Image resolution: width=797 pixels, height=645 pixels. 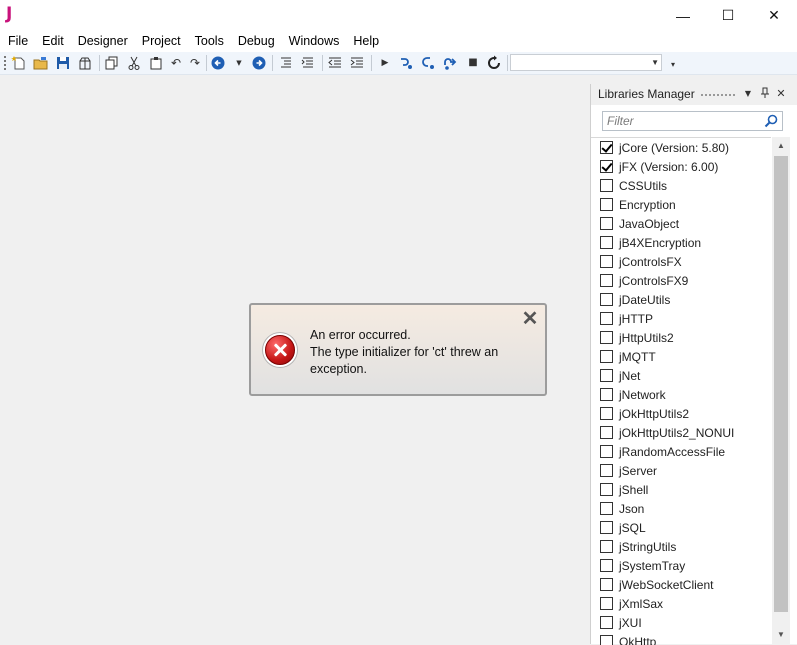 I want to click on minimize-button: —, so click(x=683, y=15).